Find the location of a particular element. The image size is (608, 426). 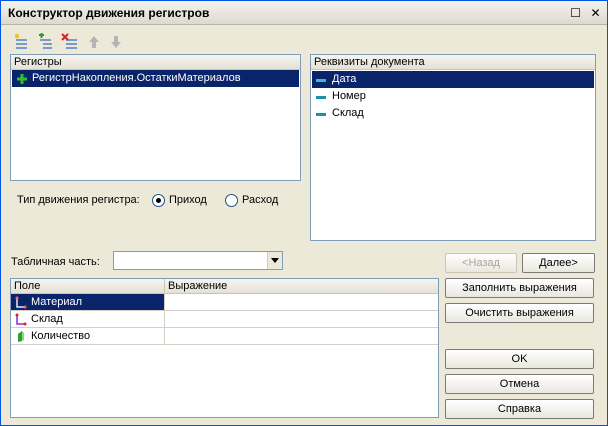

radio-income-label: Приход is located at coordinates (188, 200).